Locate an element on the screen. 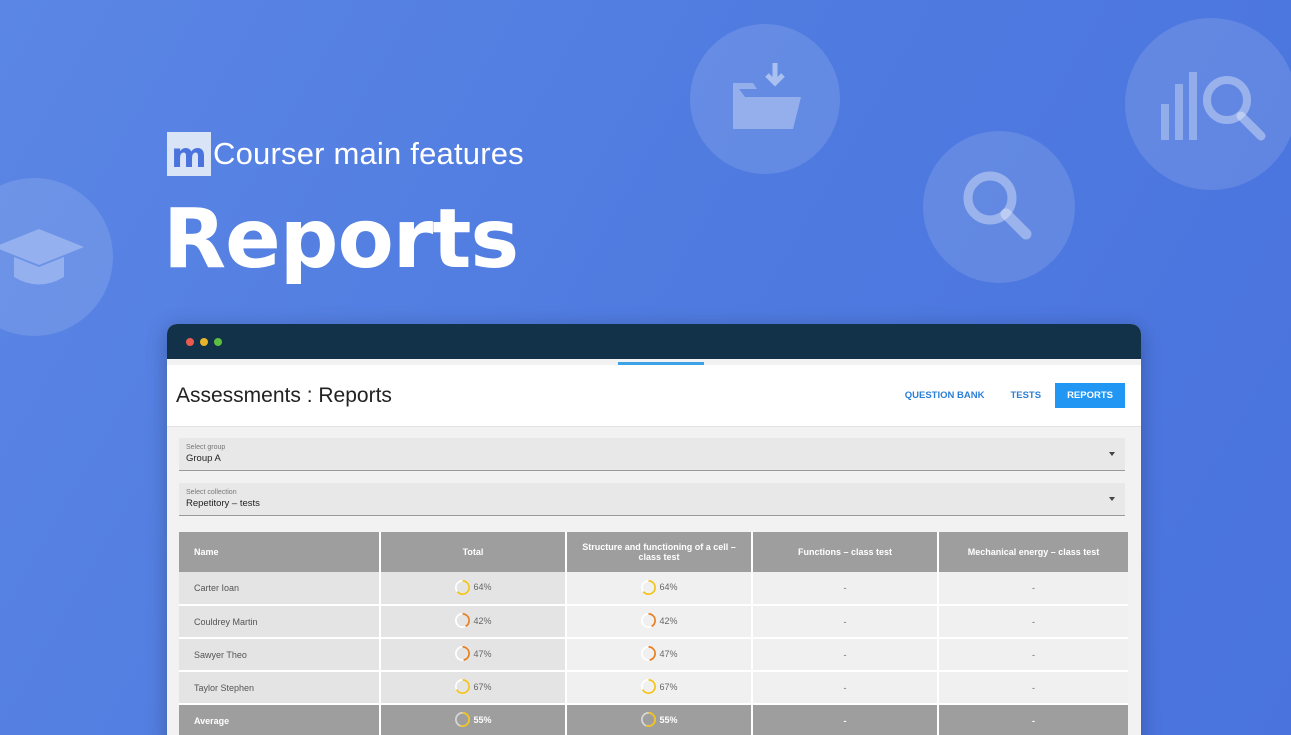 The image size is (1291, 735). structure-score-value: 55% is located at coordinates (668, 719).